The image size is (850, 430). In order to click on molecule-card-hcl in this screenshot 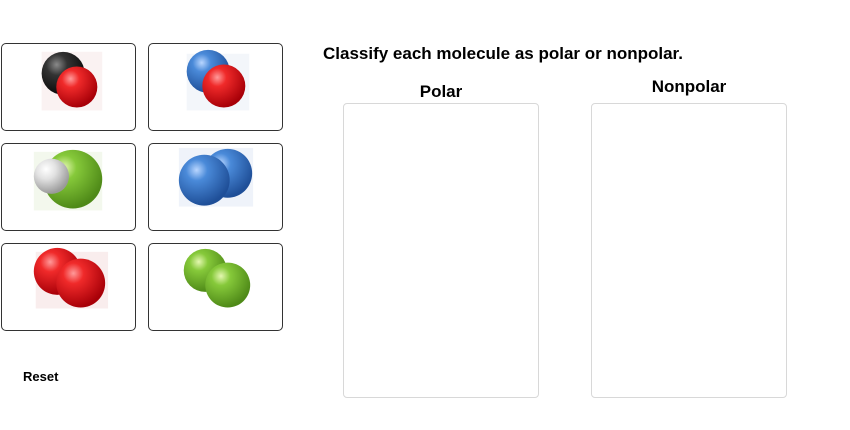, I will do `click(68, 187)`.